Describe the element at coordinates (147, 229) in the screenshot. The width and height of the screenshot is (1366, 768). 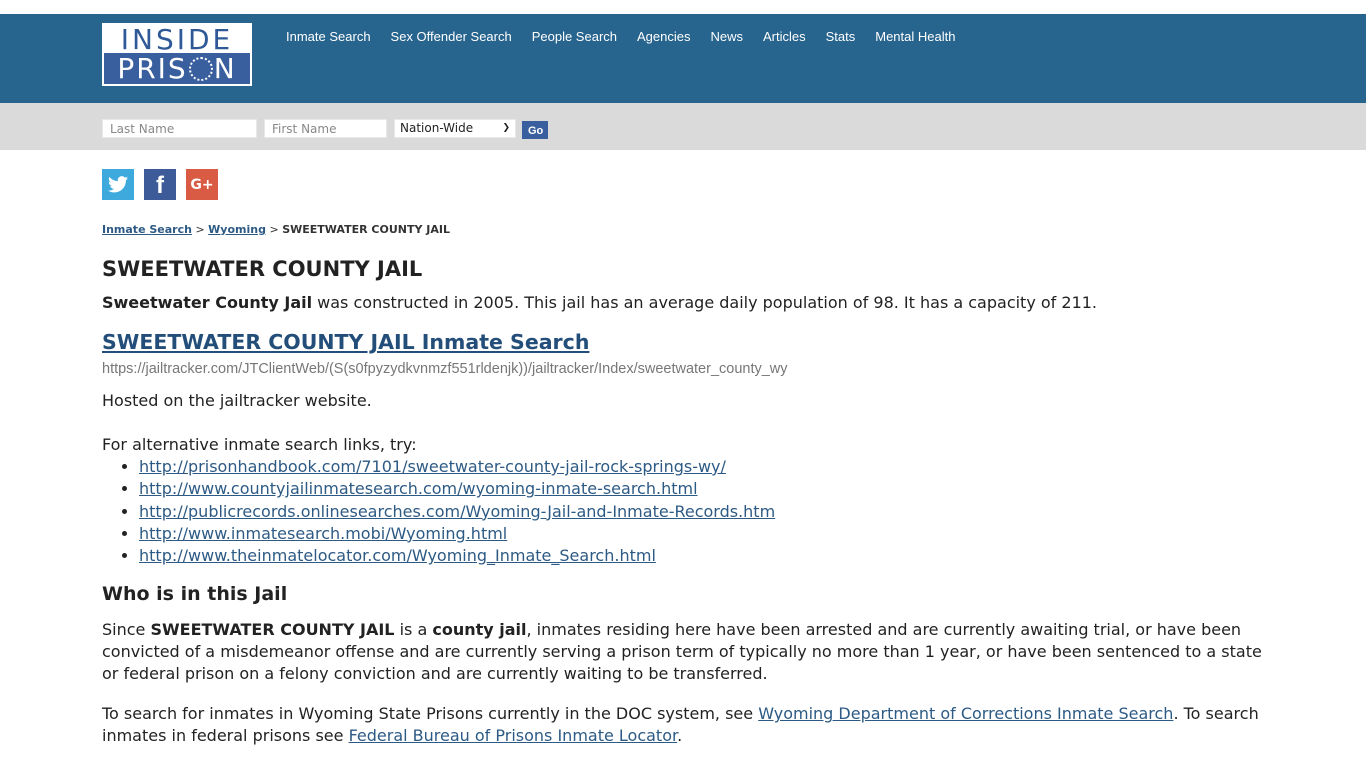
I see `breadcrumb-inmate-search: Inmate Search` at that location.